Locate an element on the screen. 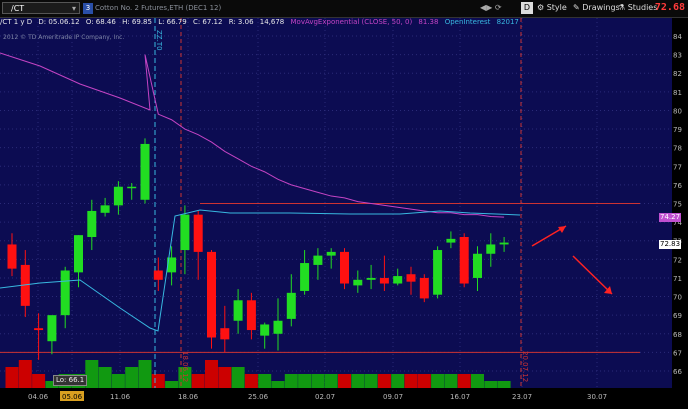 The image size is (688, 409). price-tick-label: 77 is located at coordinates (677, 167).